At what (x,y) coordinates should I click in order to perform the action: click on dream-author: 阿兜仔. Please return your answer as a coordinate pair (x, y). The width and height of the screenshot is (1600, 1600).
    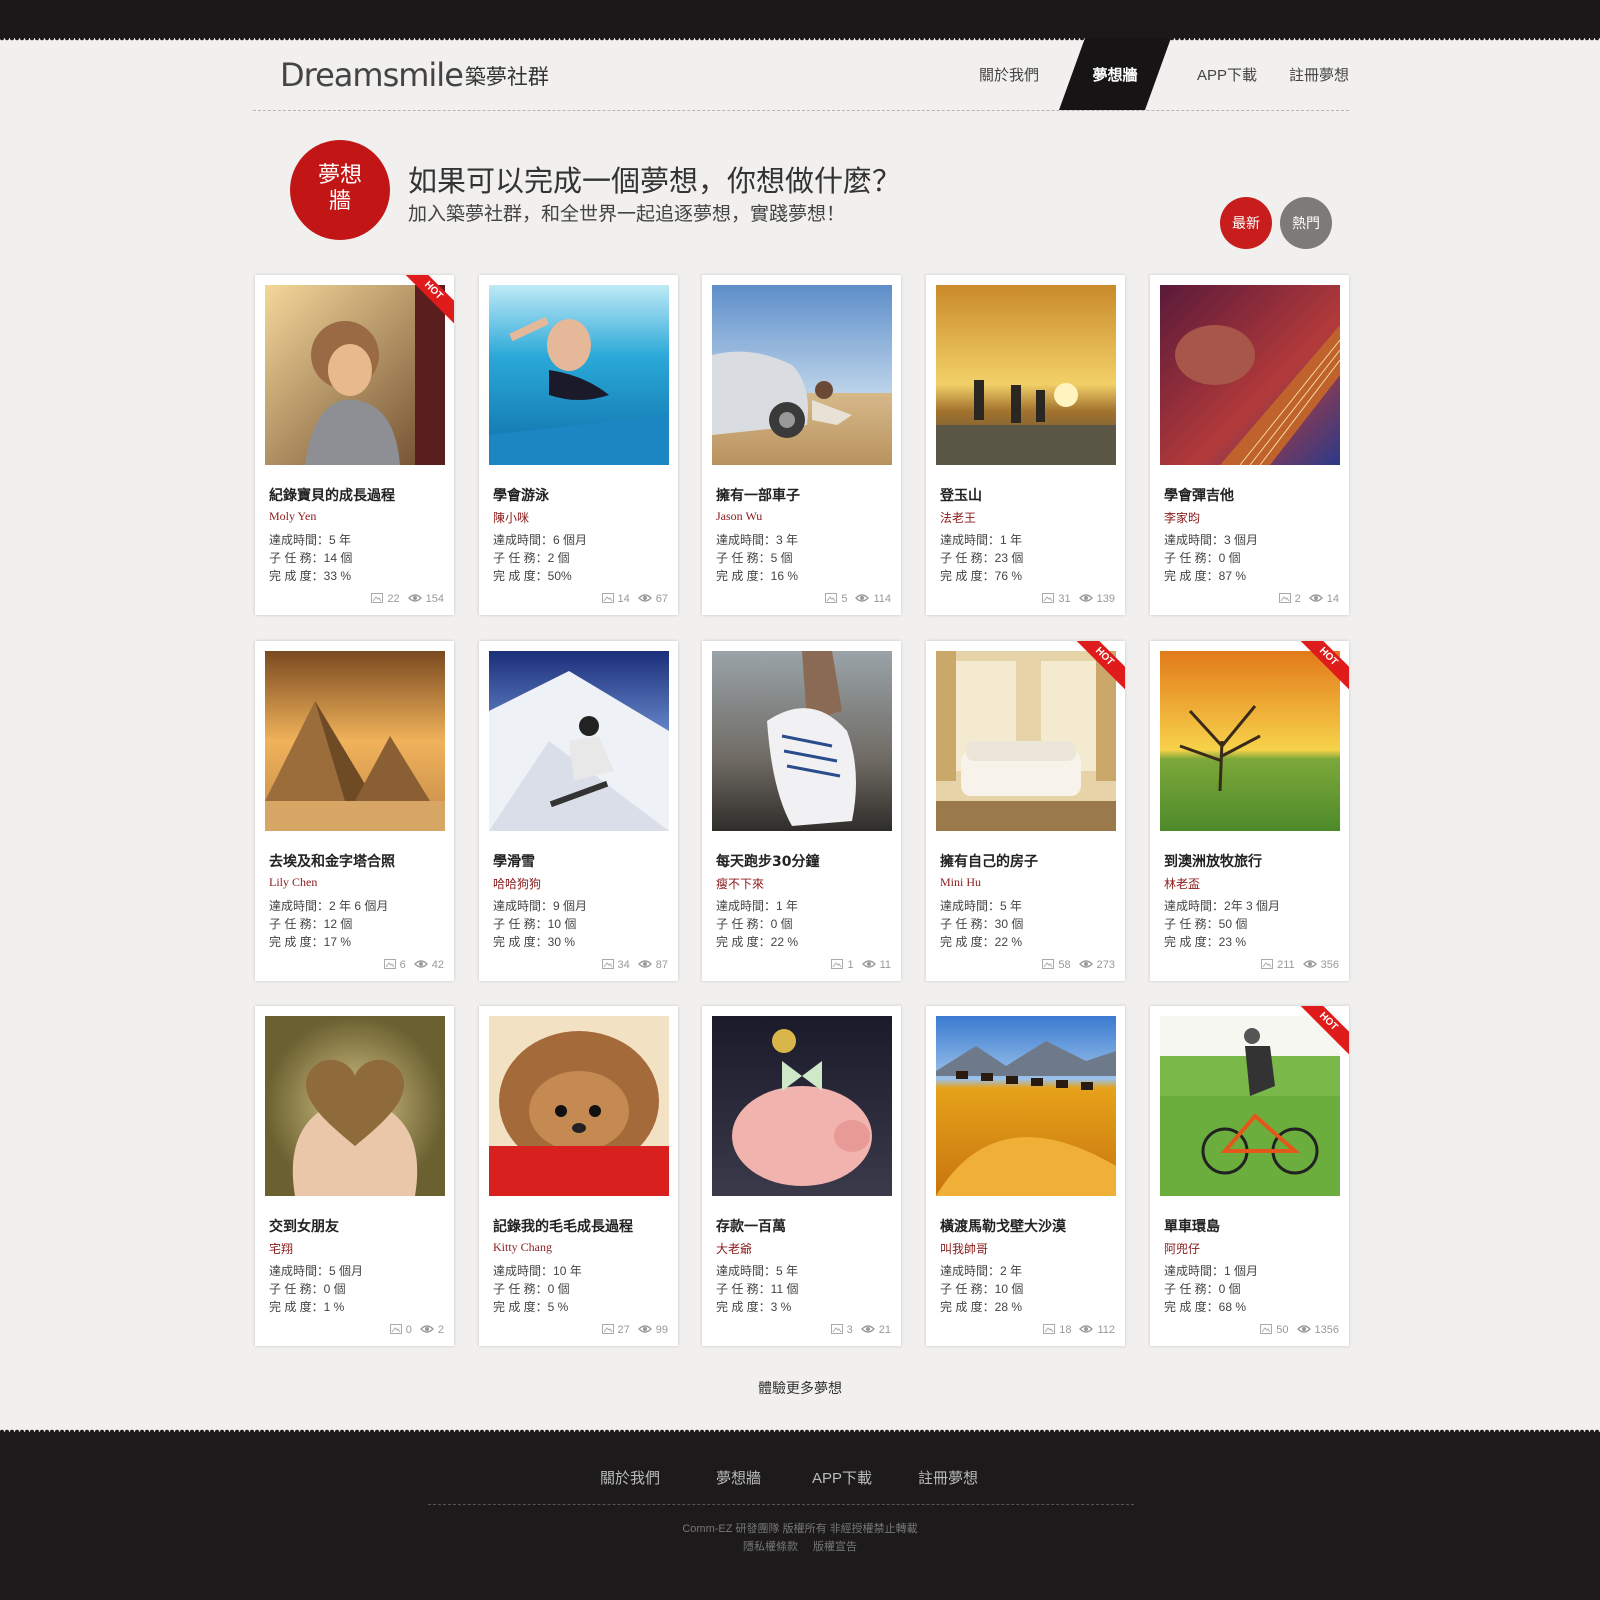
    Looking at the image, I should click on (1182, 1248).